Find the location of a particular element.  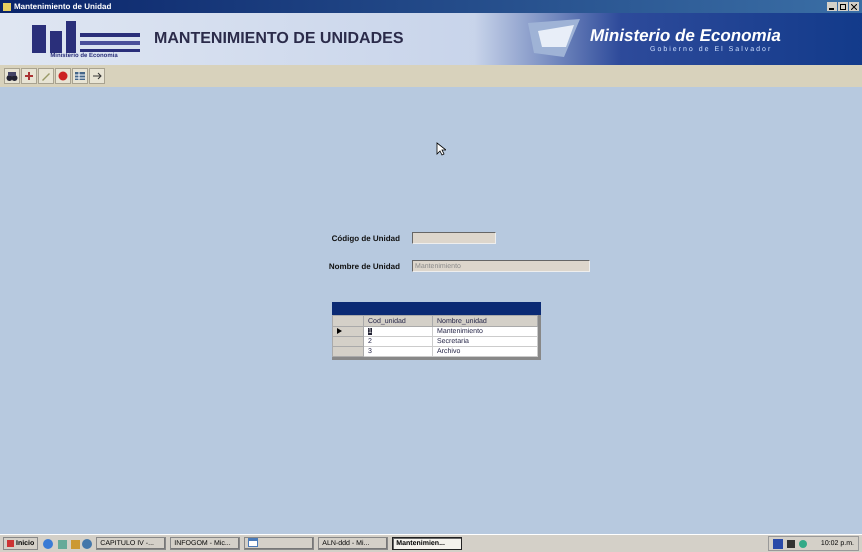

quick-launch-icons is located at coordinates (67, 544).